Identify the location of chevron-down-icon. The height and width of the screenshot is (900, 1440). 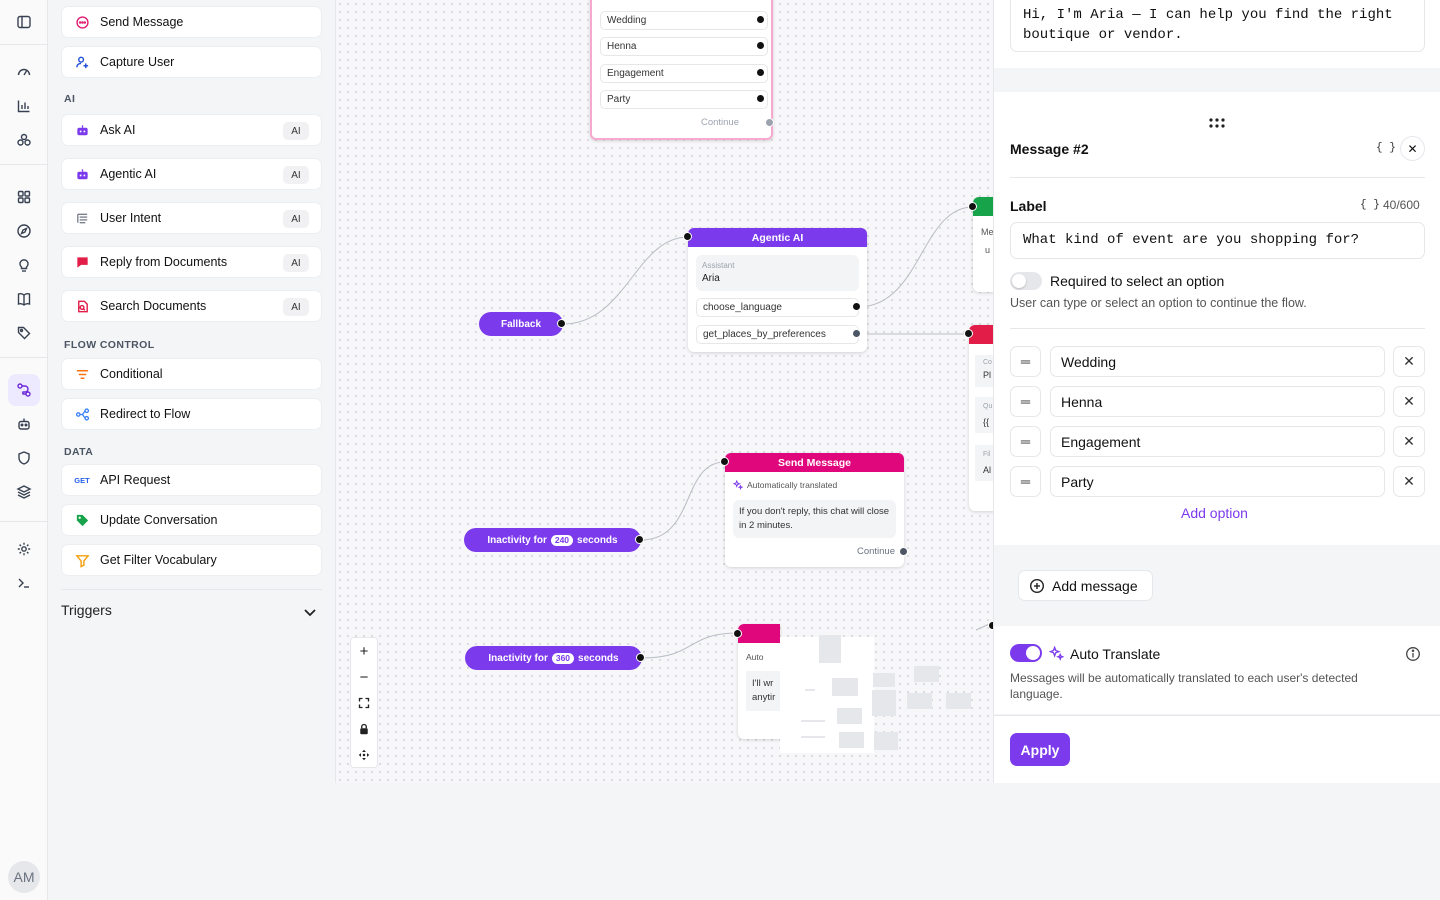
(310, 612).